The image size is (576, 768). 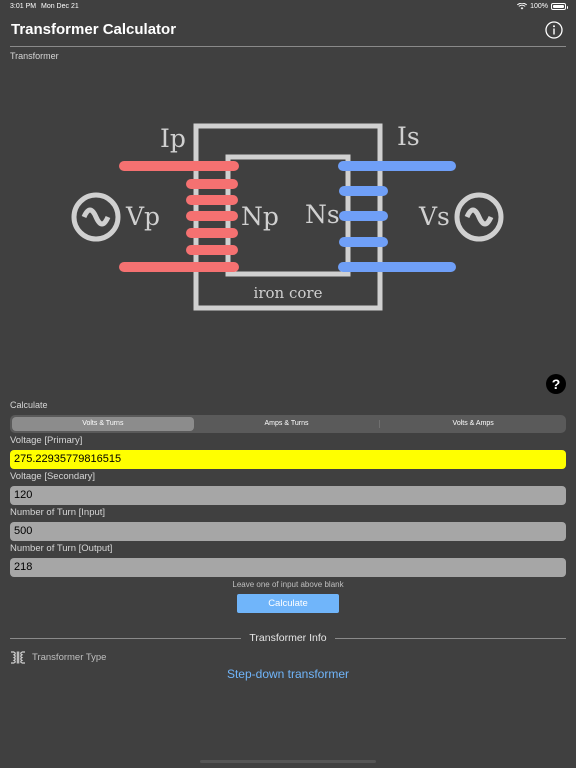 I want to click on home-indicator, so click(x=288, y=761).